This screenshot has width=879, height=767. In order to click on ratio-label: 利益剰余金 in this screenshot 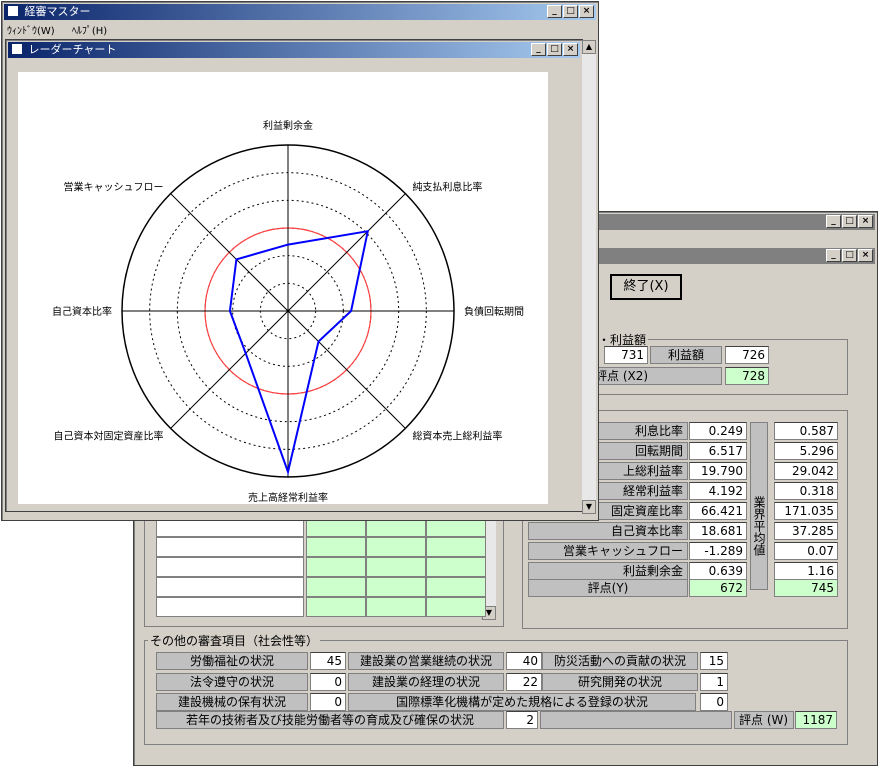, I will do `click(608, 571)`.